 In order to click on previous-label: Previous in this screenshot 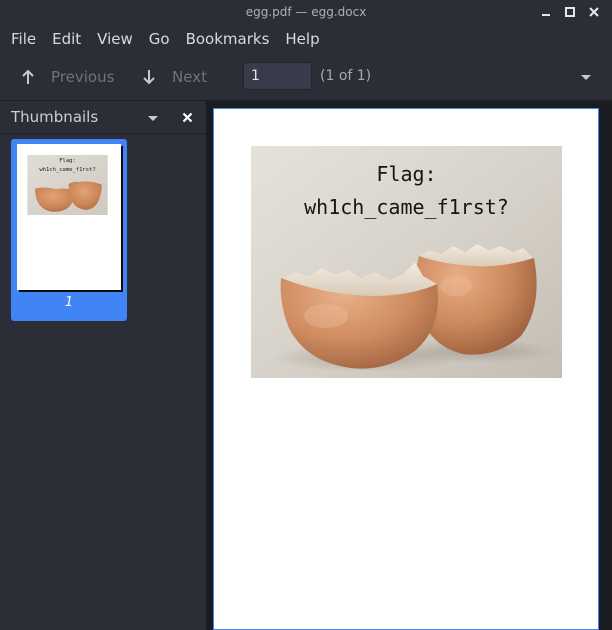, I will do `click(83, 77)`.